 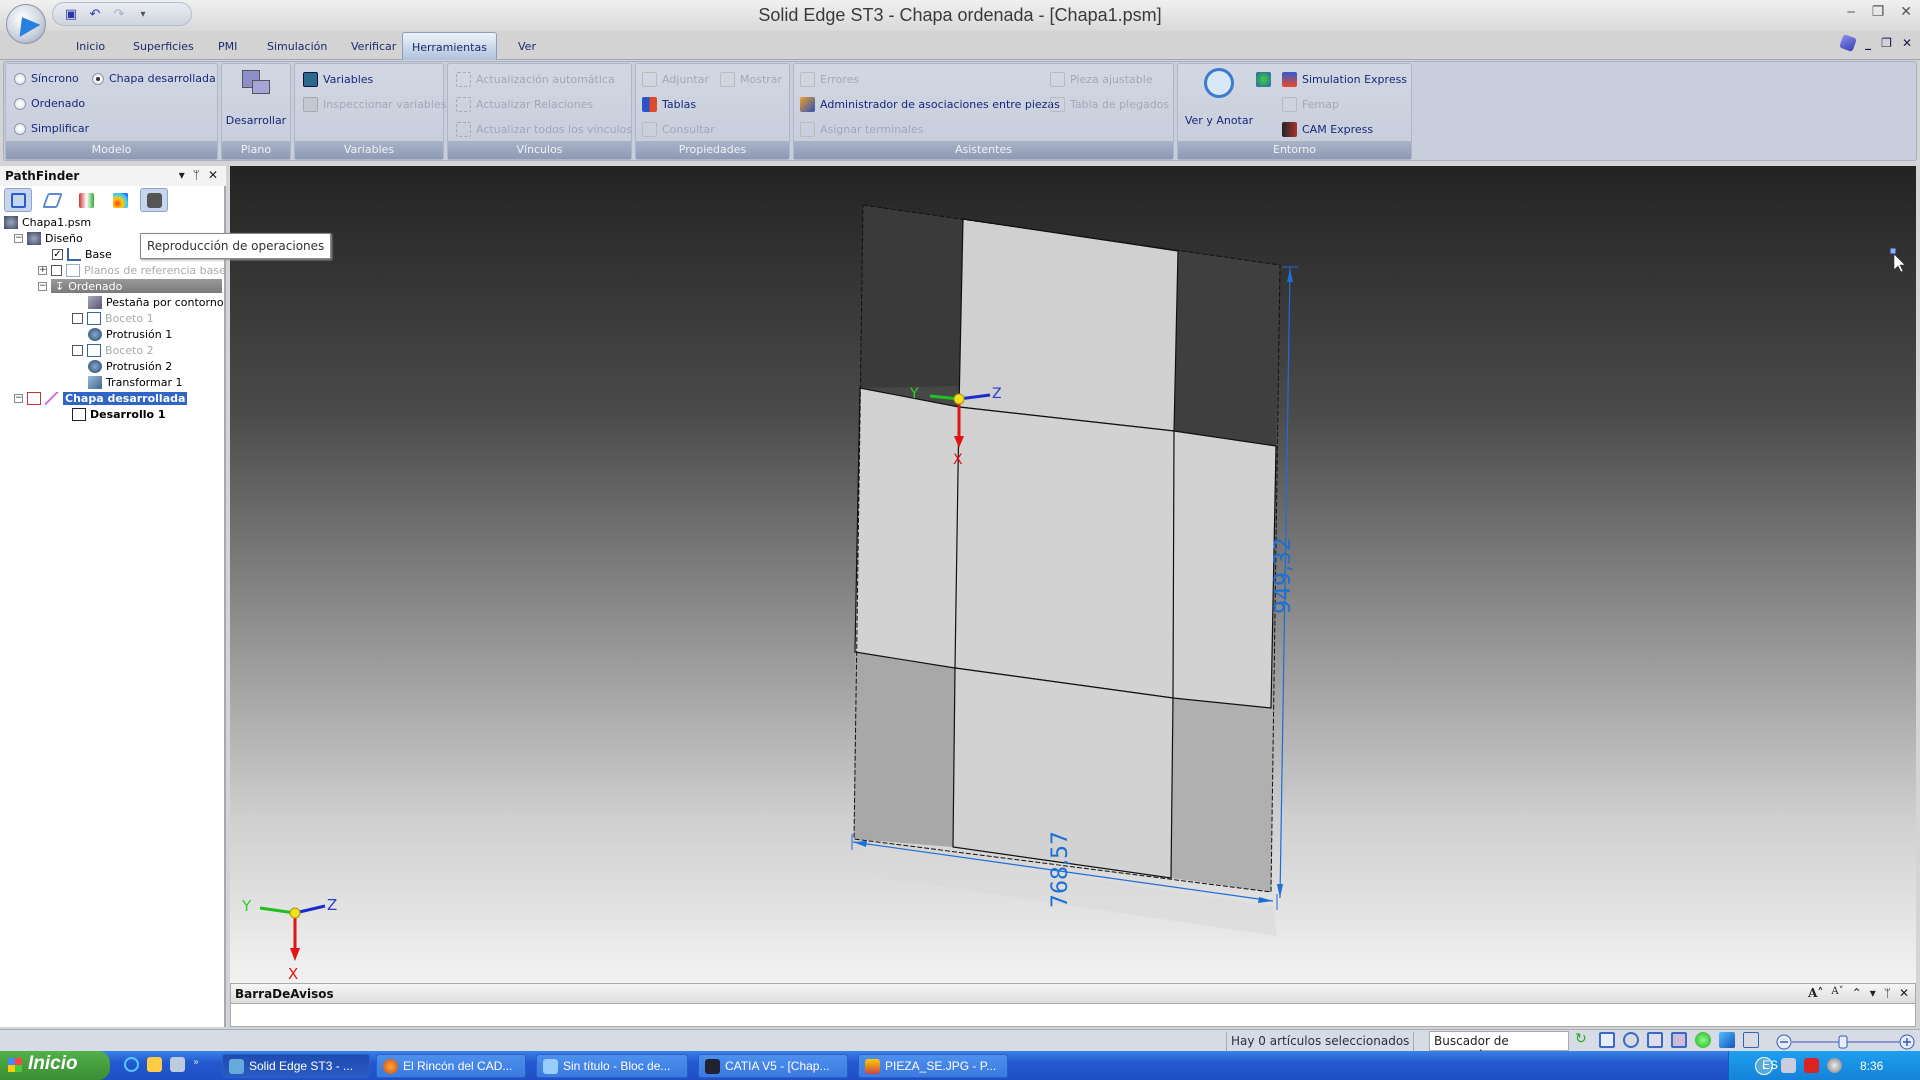 I want to click on network-icon, so click(x=1788, y=1065).